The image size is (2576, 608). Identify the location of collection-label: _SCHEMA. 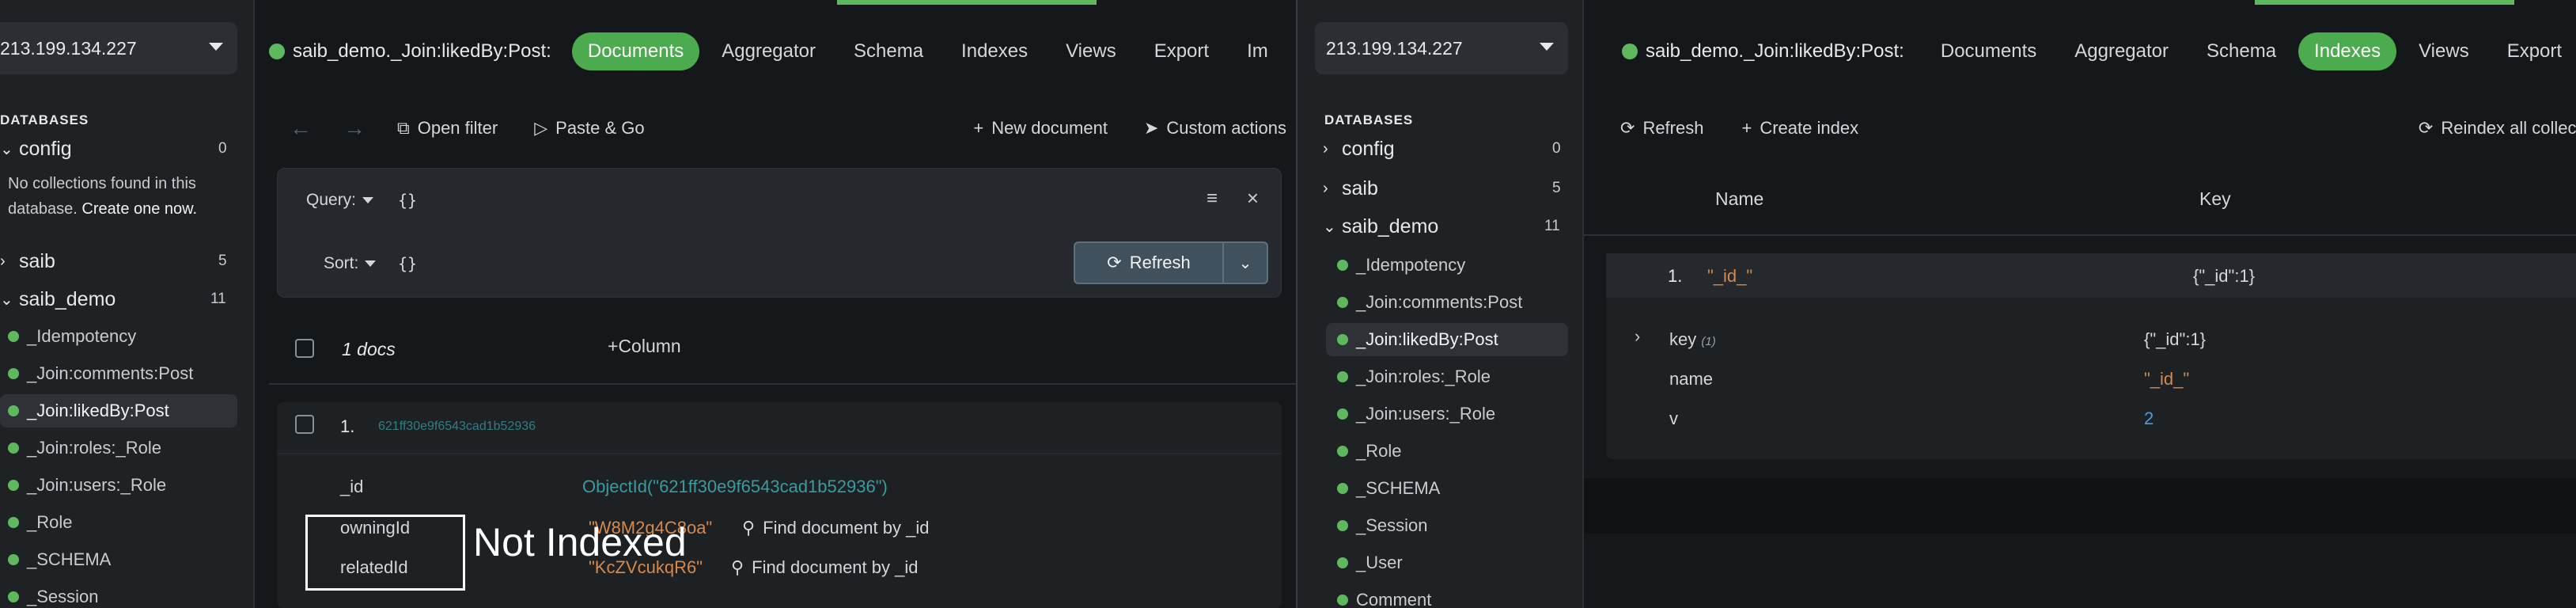
(69, 559).